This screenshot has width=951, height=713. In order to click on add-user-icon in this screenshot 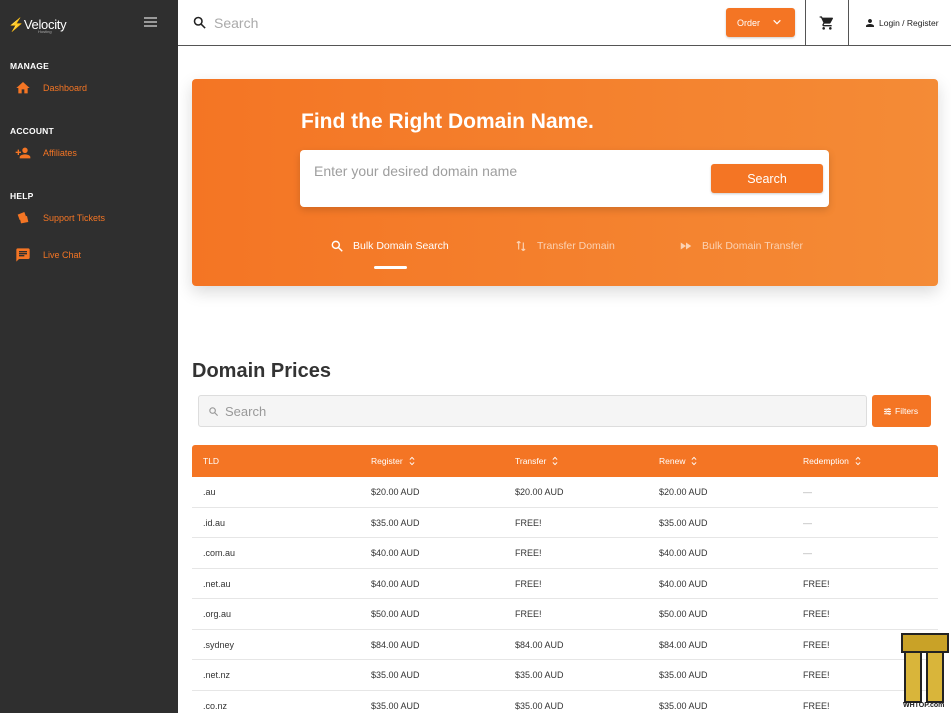, I will do `click(23, 153)`.